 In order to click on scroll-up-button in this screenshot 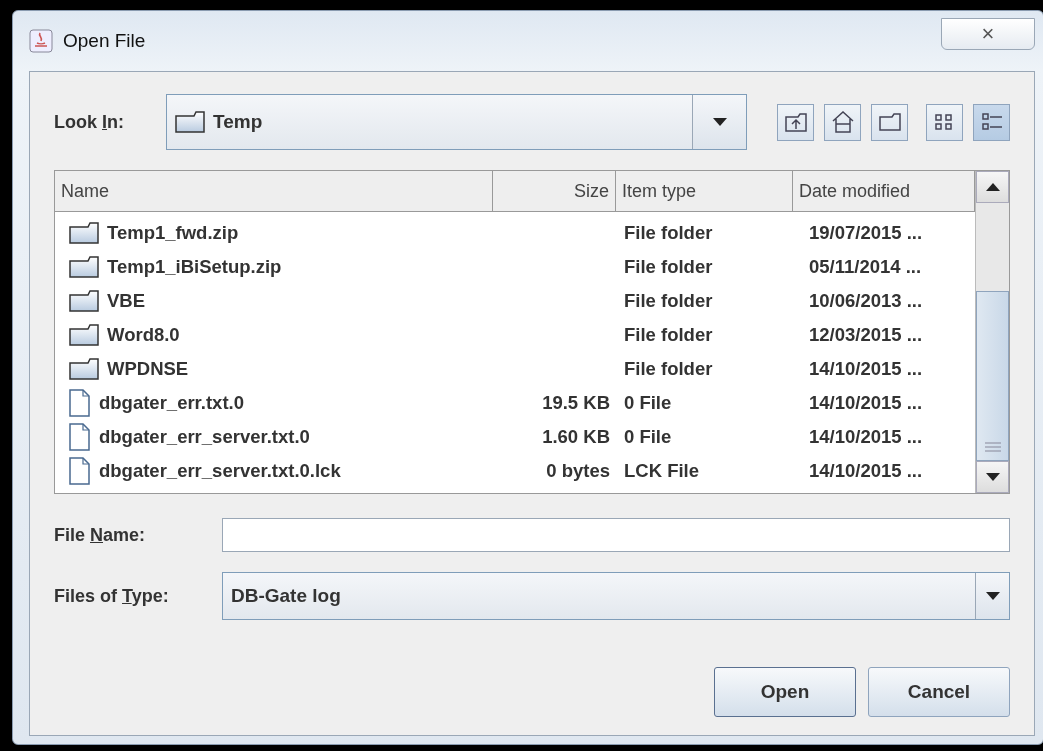, I will do `click(992, 187)`.